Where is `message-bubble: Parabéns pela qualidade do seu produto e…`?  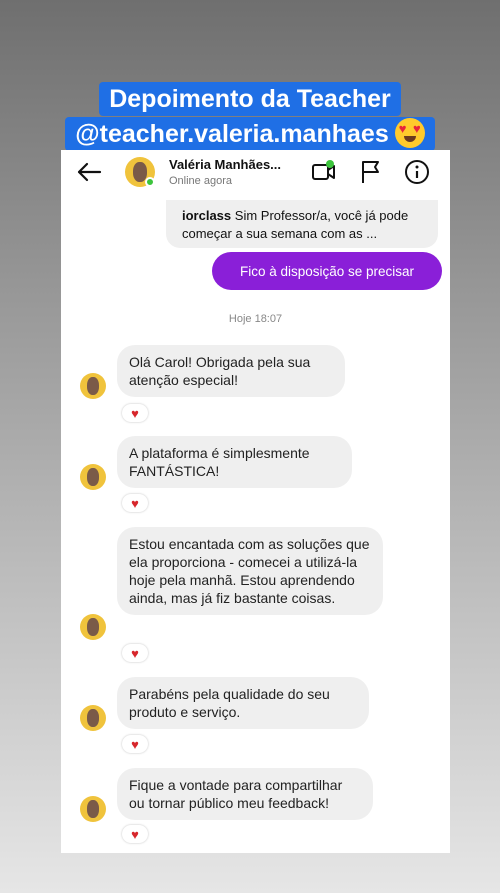
message-bubble: Parabéns pela qualidade do seu produto e… is located at coordinates (243, 703).